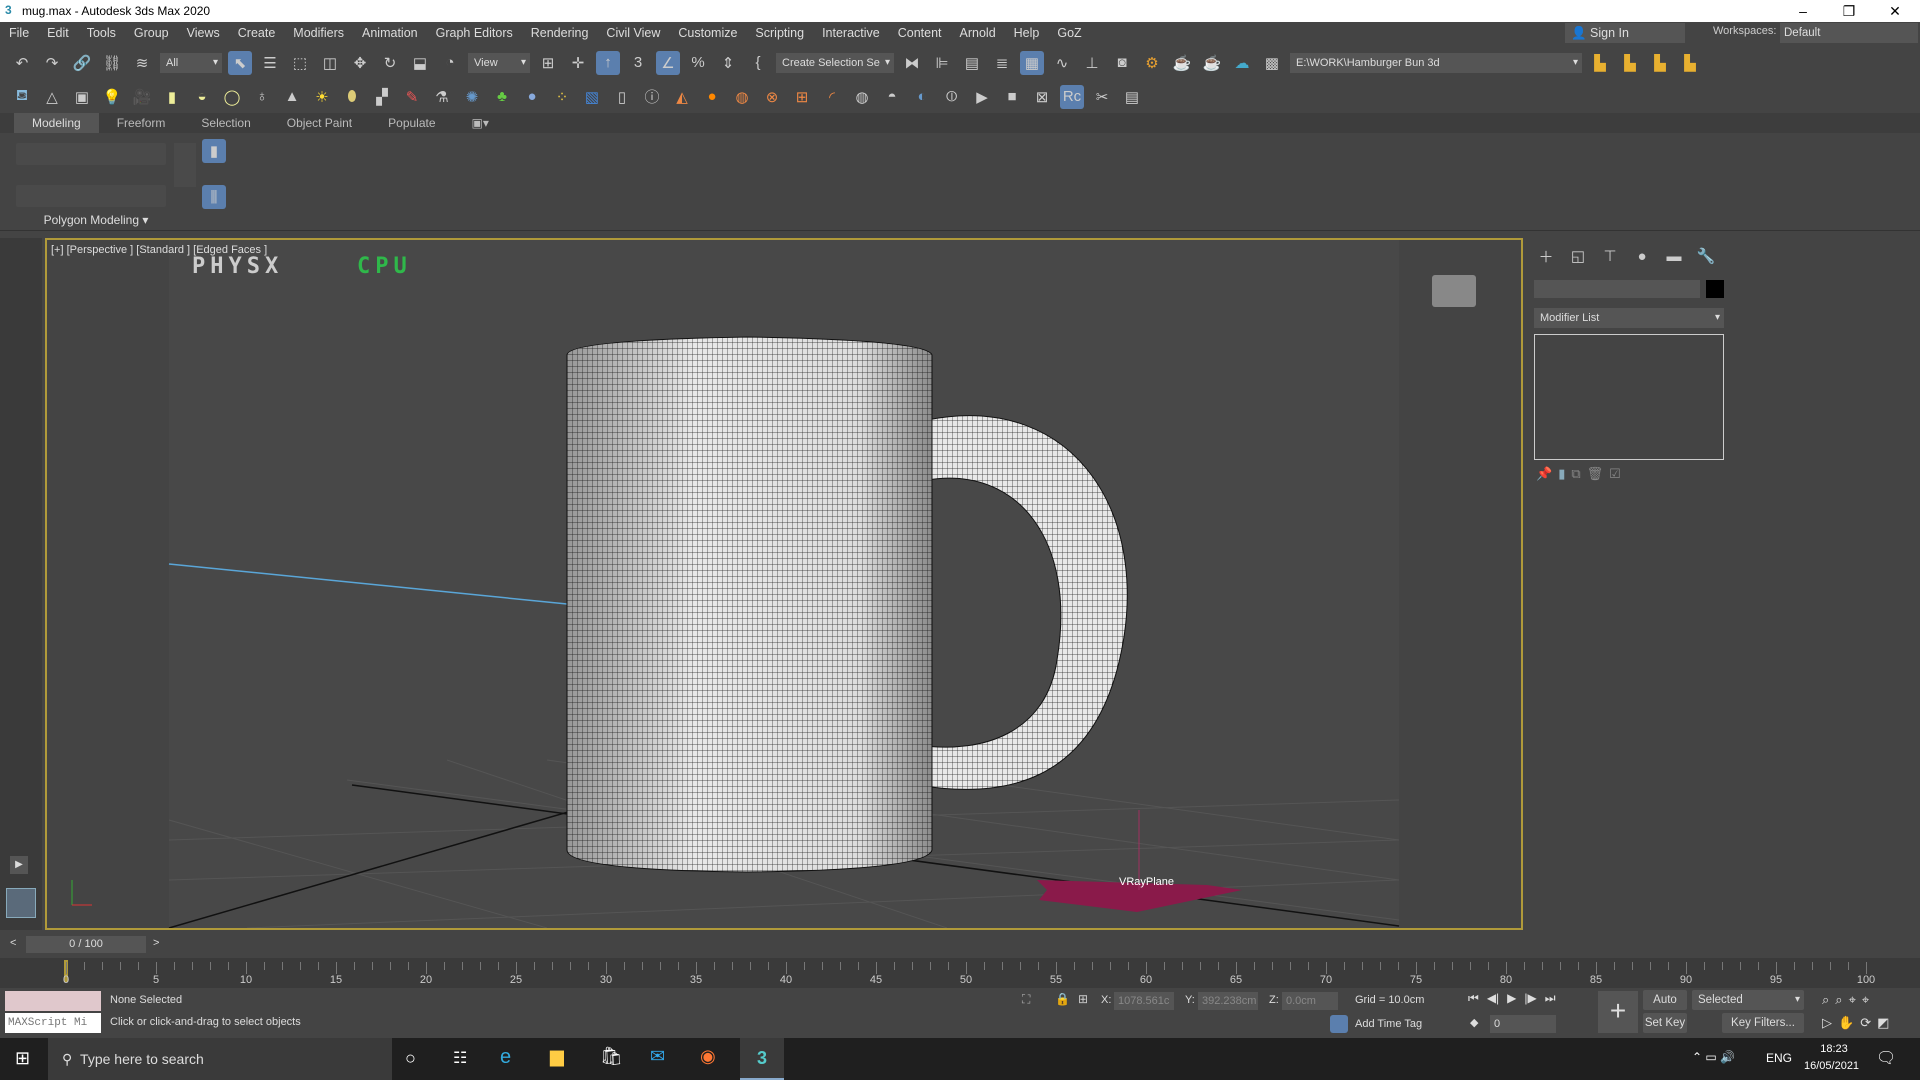 The width and height of the screenshot is (1920, 1080). I want to click on modifier-list-dropdown: Modifier List, so click(1629, 318).